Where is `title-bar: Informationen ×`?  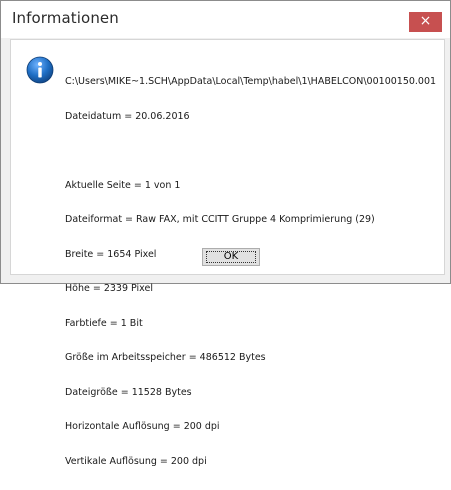 title-bar: Informationen × is located at coordinates (225, 19).